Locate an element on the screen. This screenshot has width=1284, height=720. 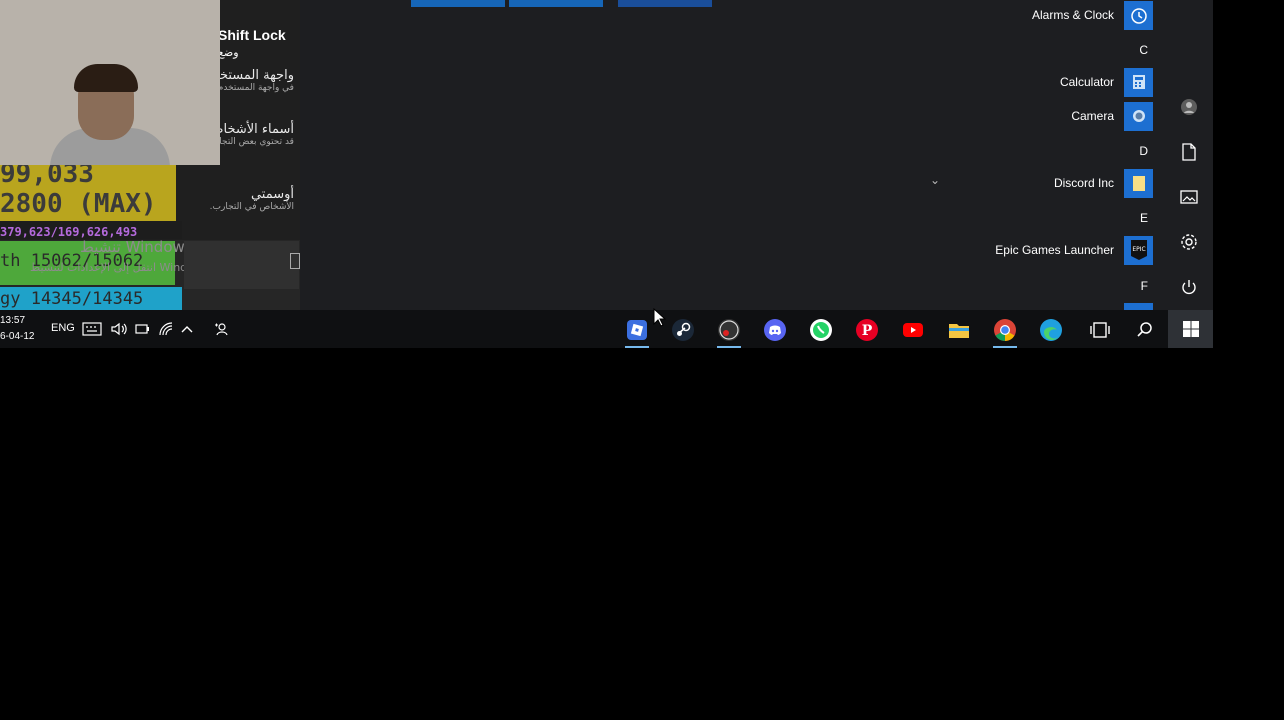
clock-time: 13:57 is located at coordinates (13, 320).